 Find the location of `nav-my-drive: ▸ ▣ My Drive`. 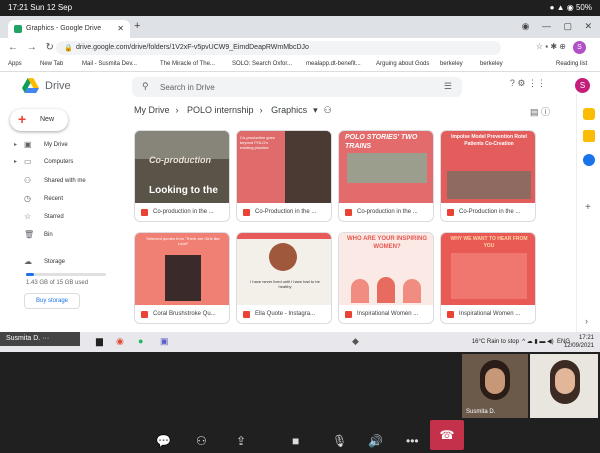

nav-my-drive: ▸ ▣ My Drive is located at coordinates (69, 146).